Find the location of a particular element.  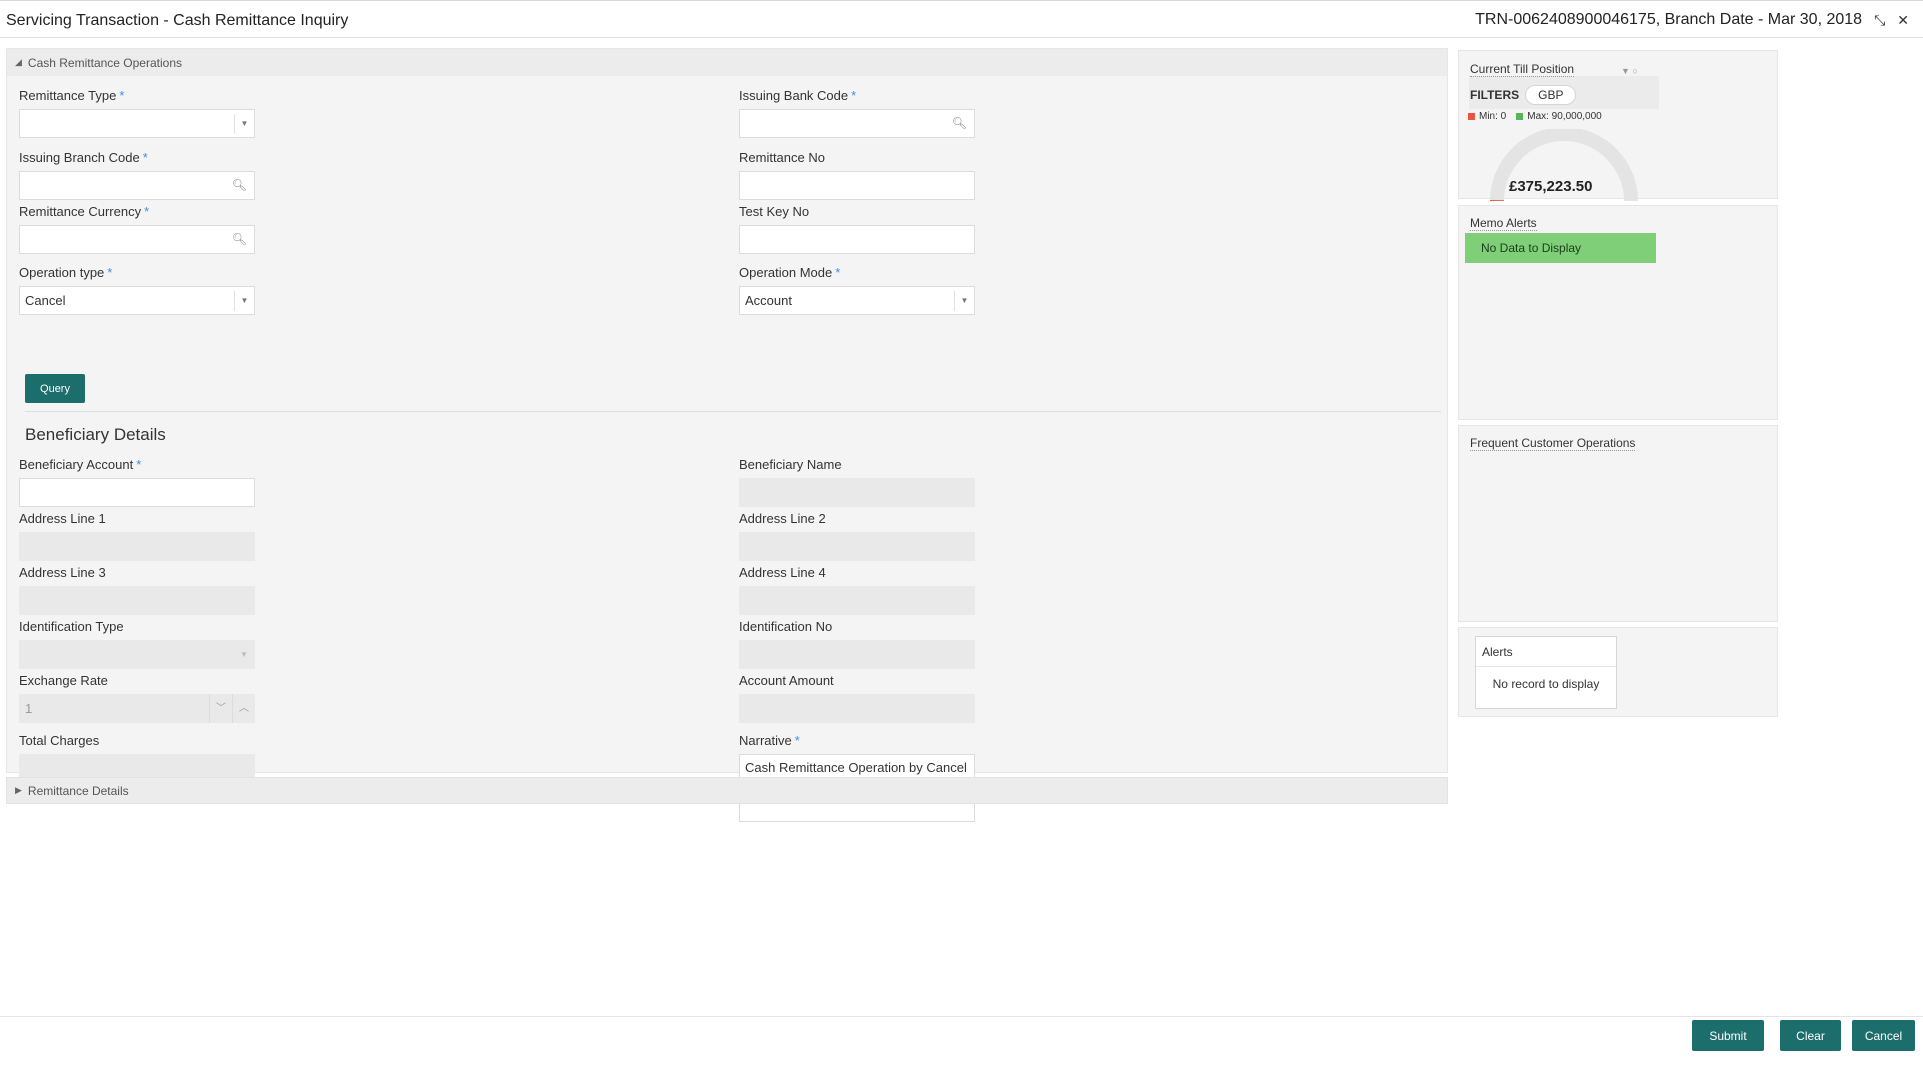

remittance-no-input is located at coordinates (857, 185).